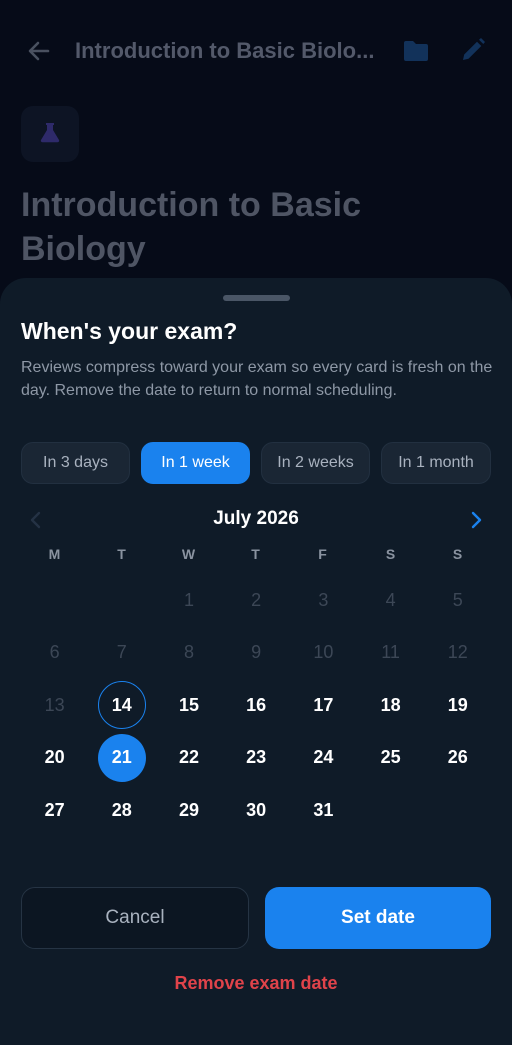 The height and width of the screenshot is (1045, 512). What do you see at coordinates (188, 554) in the screenshot?
I see `weekday-label: W` at bounding box center [188, 554].